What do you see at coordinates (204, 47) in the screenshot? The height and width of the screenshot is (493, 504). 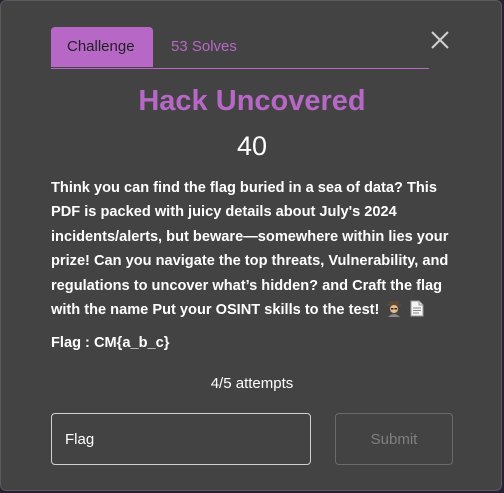 I see `tab-solves: 53 Solves` at bounding box center [204, 47].